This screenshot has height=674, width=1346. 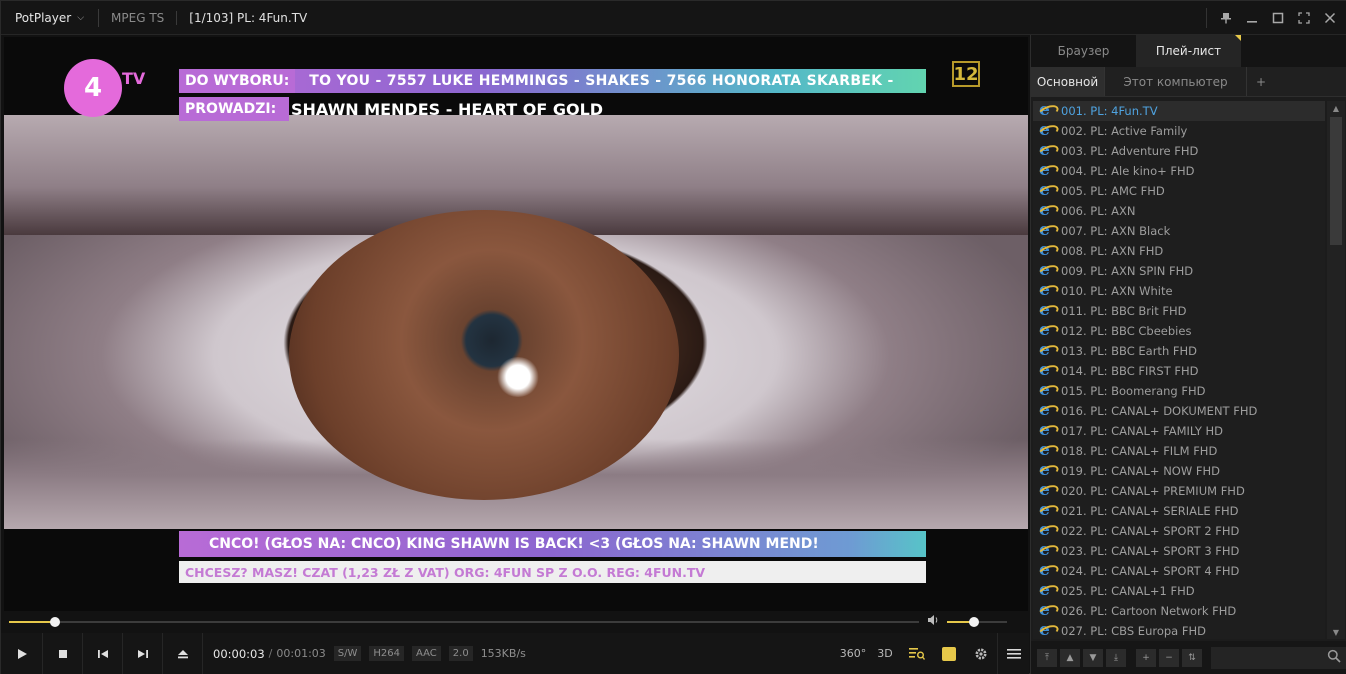 I want to click on volume-icon, so click(x=933, y=621).